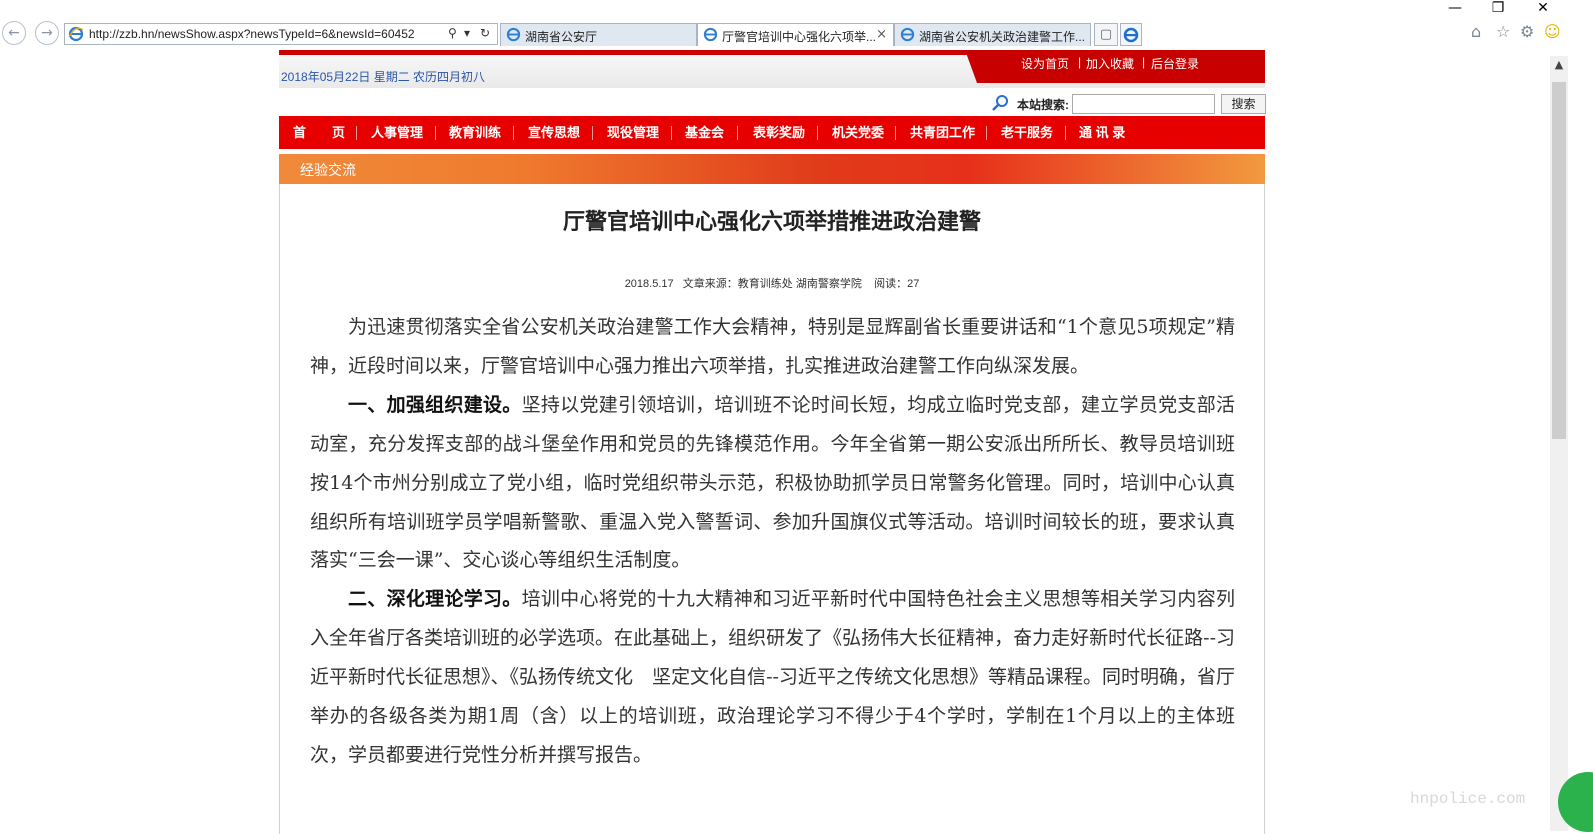  What do you see at coordinates (383, 77) in the screenshot?
I see `date-line: 2018年05月22日 星期二 农历四月初八` at bounding box center [383, 77].